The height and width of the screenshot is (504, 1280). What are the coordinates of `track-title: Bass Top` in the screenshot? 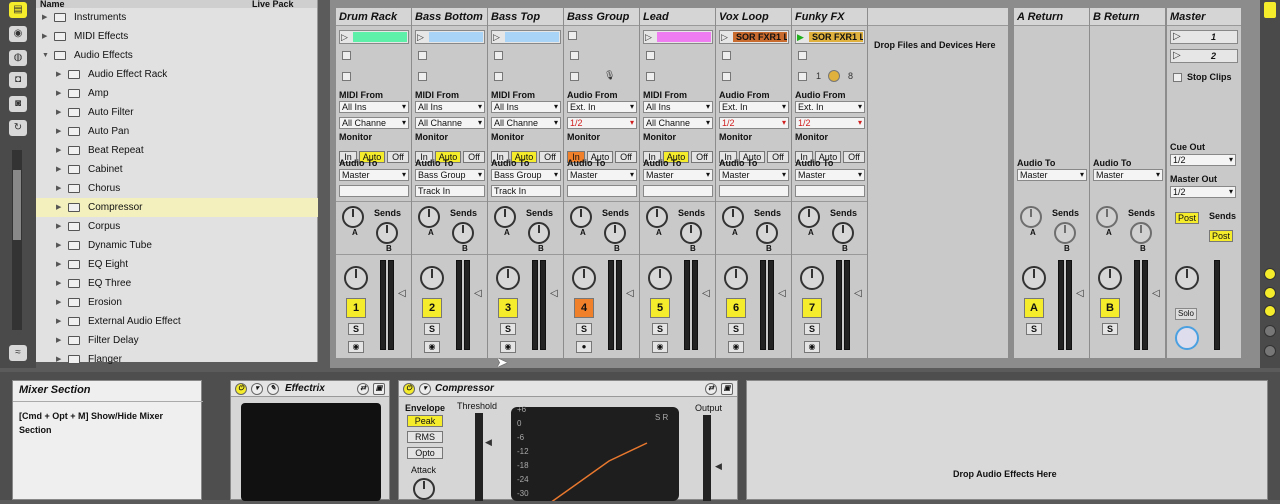 It's located at (525, 17).